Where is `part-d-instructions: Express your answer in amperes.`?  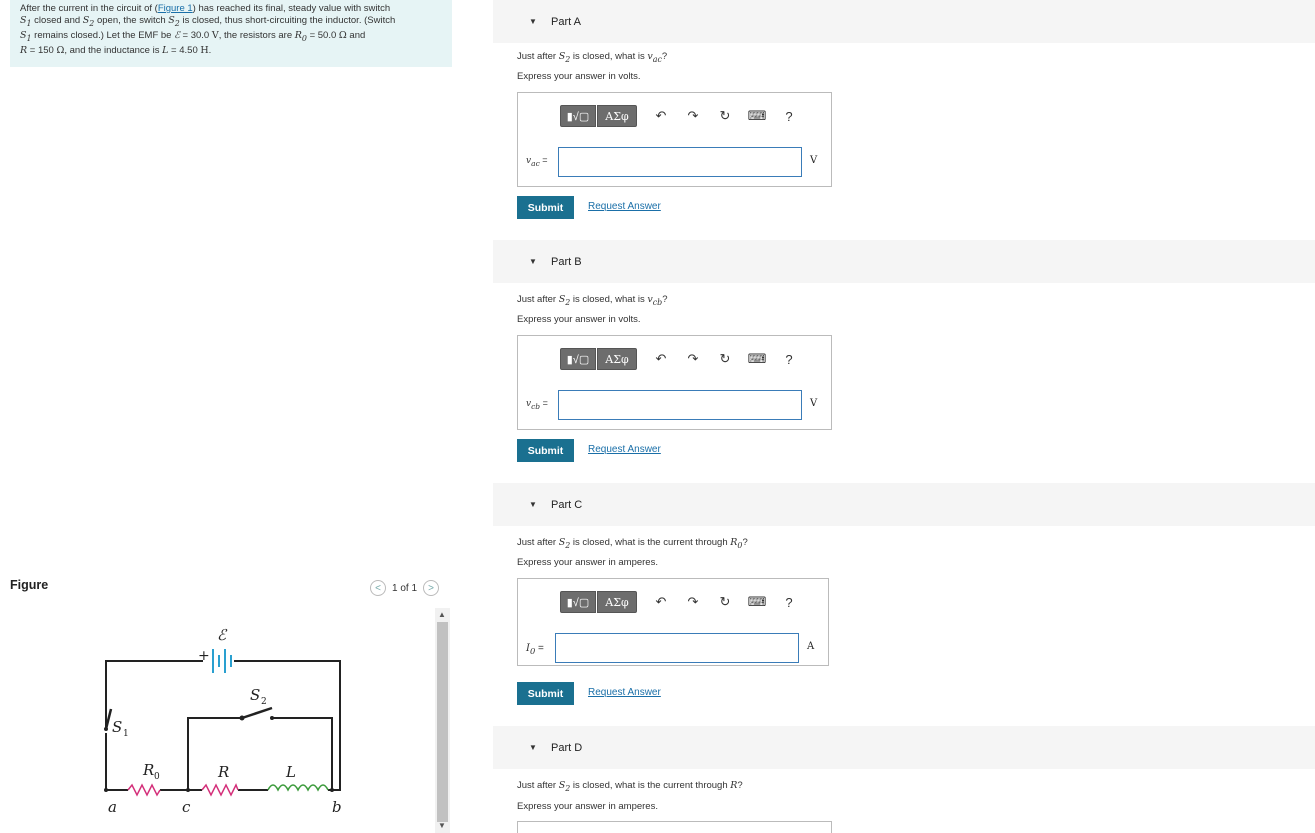 part-d-instructions: Express your answer in amperes. is located at coordinates (587, 806).